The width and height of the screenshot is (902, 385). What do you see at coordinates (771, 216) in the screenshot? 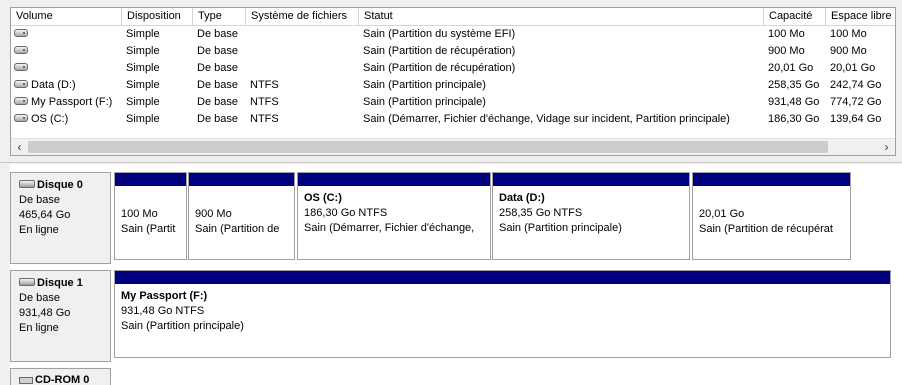
I see `partition-recovery-2: 20,01 Go Sain (Partition de récupérat` at bounding box center [771, 216].